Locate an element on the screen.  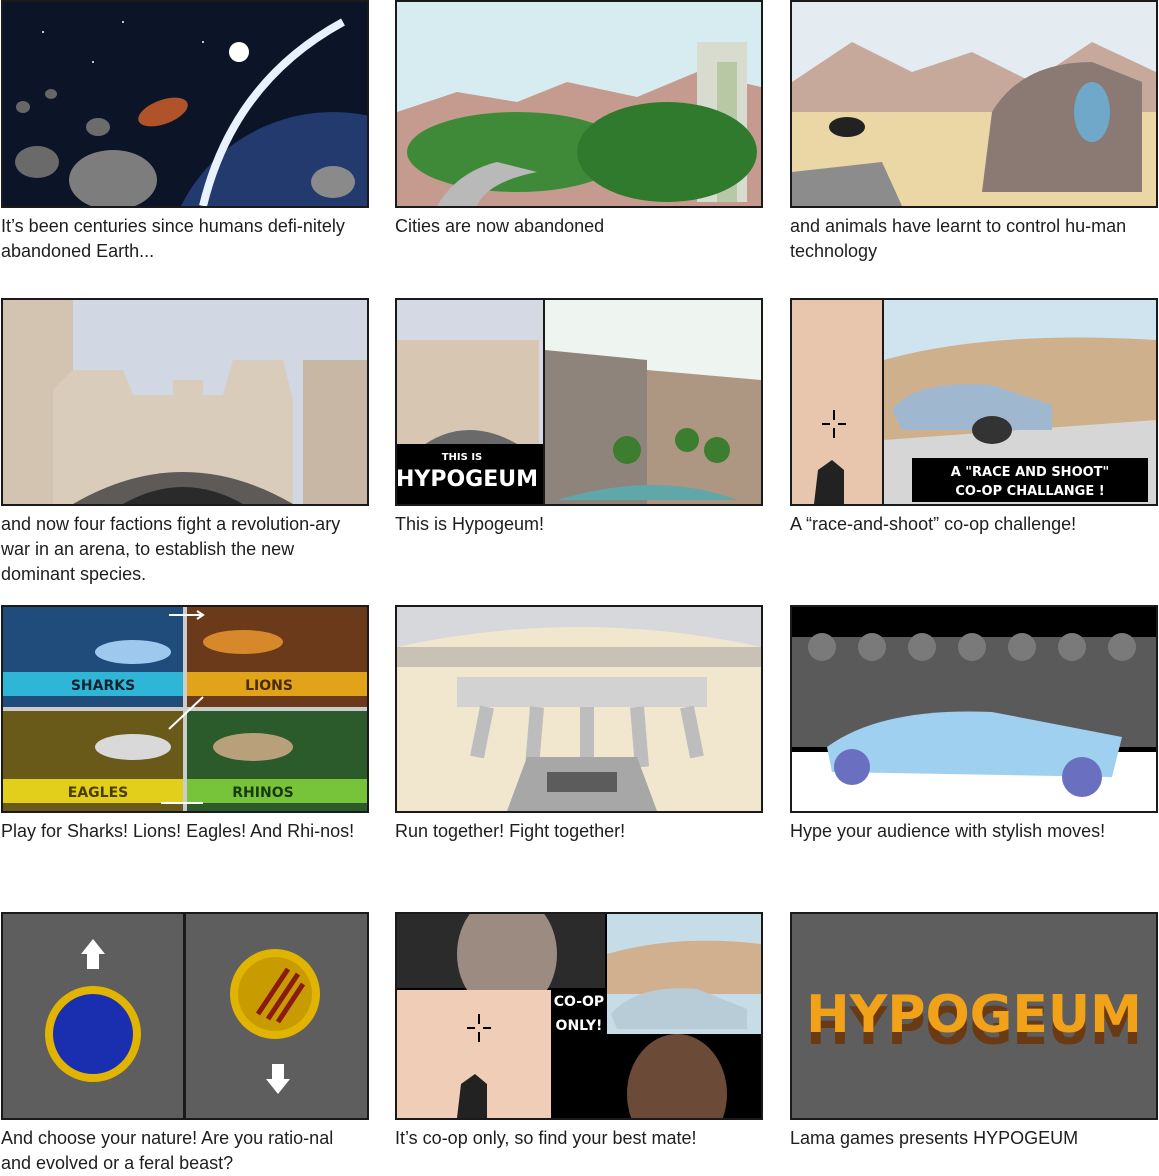
svg-text: RHINOS is located at coordinates (262, 793).